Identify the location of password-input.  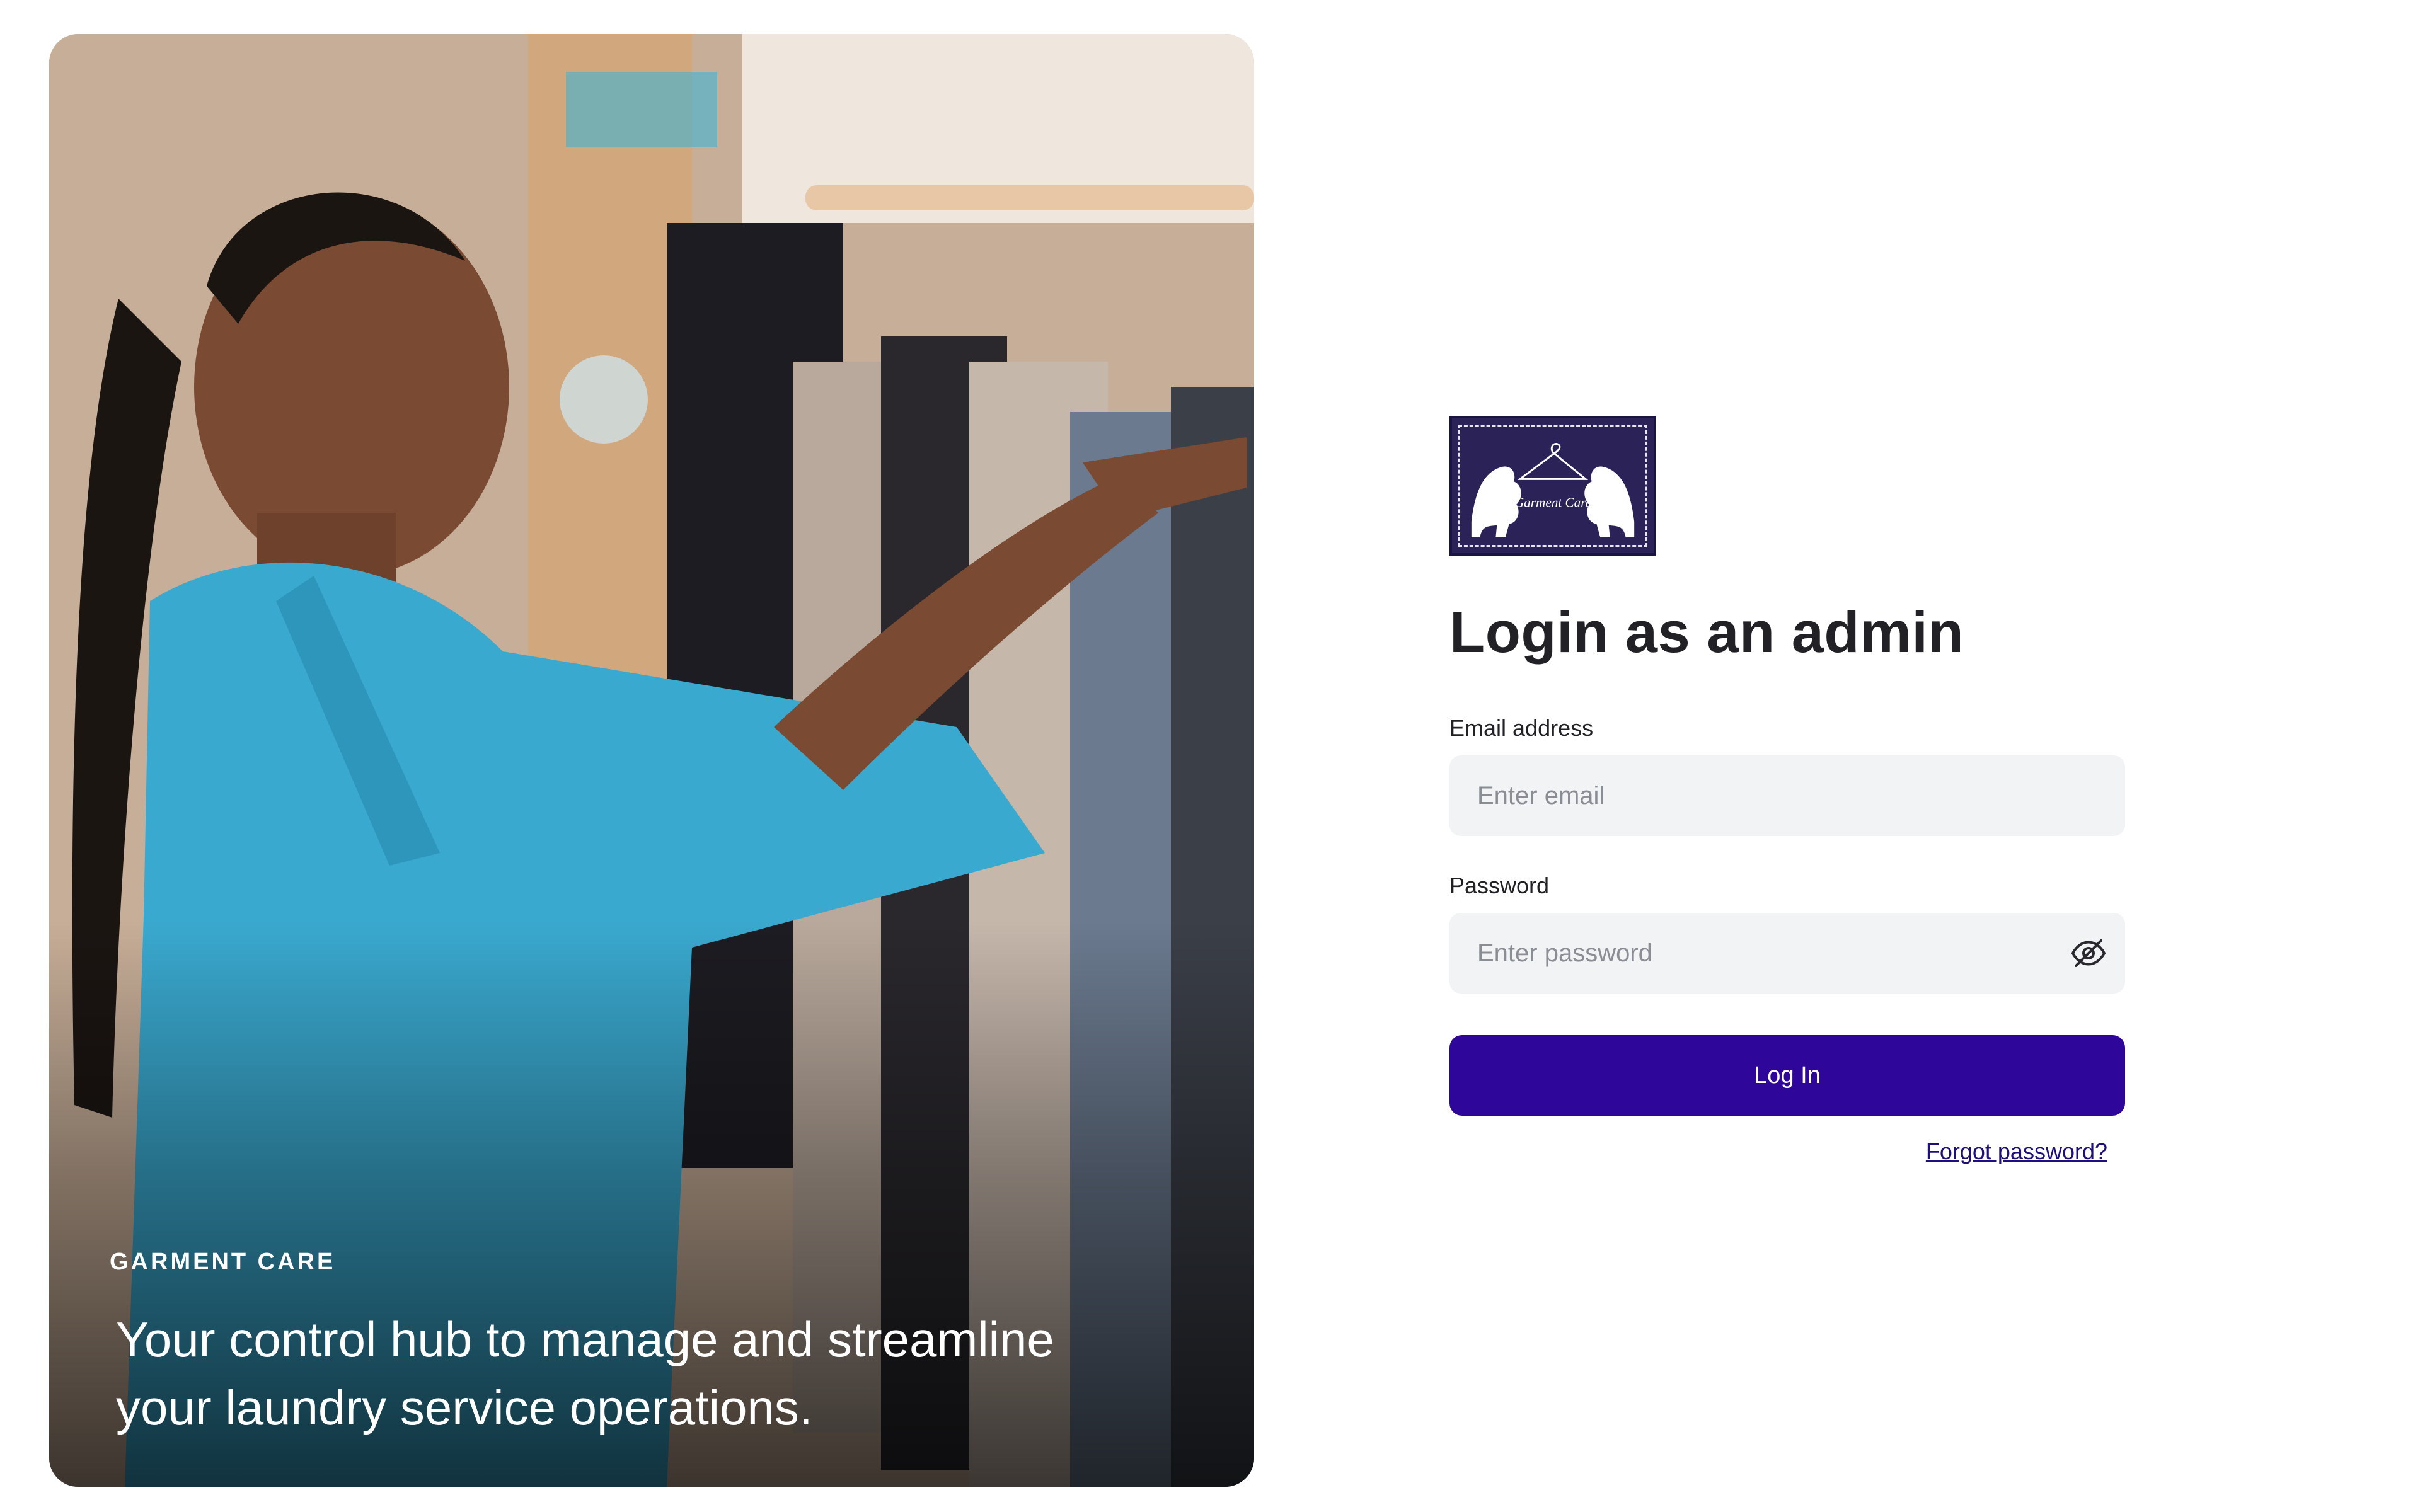
(1787, 953).